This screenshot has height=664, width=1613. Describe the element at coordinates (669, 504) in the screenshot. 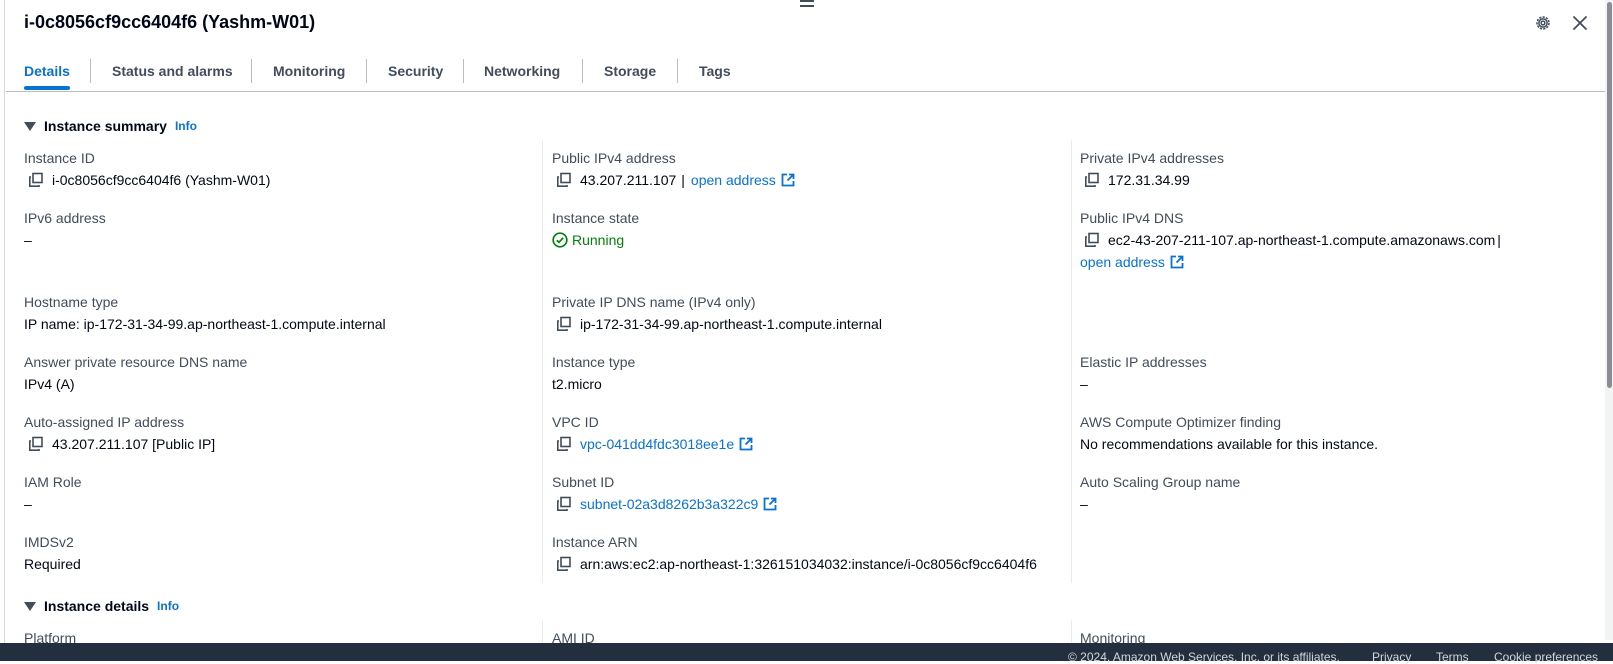

I see `subnet-id-link: subnet-02a3d8262b3a322c9` at that location.